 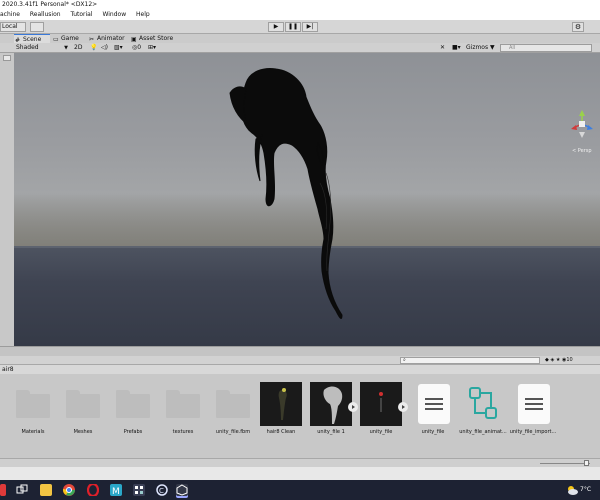 I want to click on effects-dropdown: ▧▾, so click(x=118, y=48).